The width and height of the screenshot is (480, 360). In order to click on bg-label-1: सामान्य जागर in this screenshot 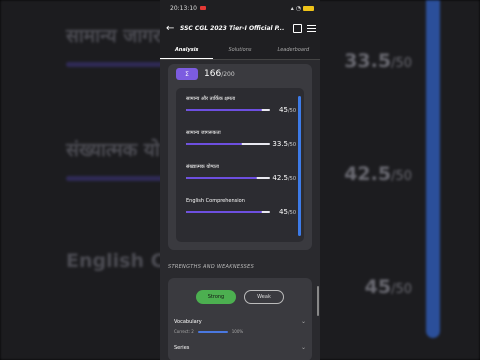, I will do `click(113, 36)`.